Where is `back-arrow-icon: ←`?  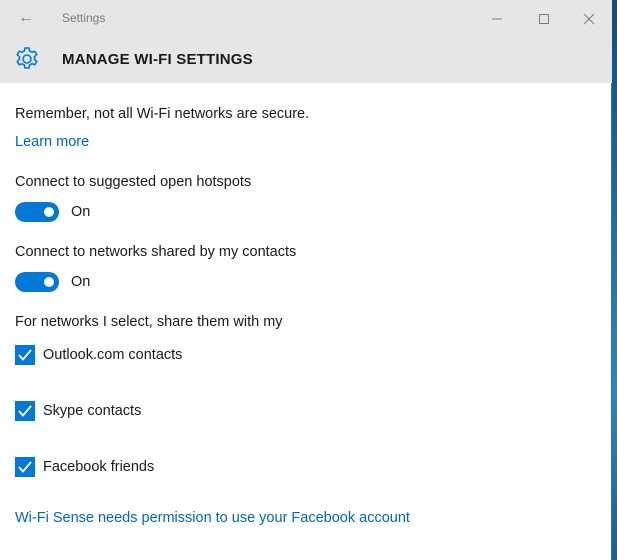 back-arrow-icon: ← is located at coordinates (26, 17).